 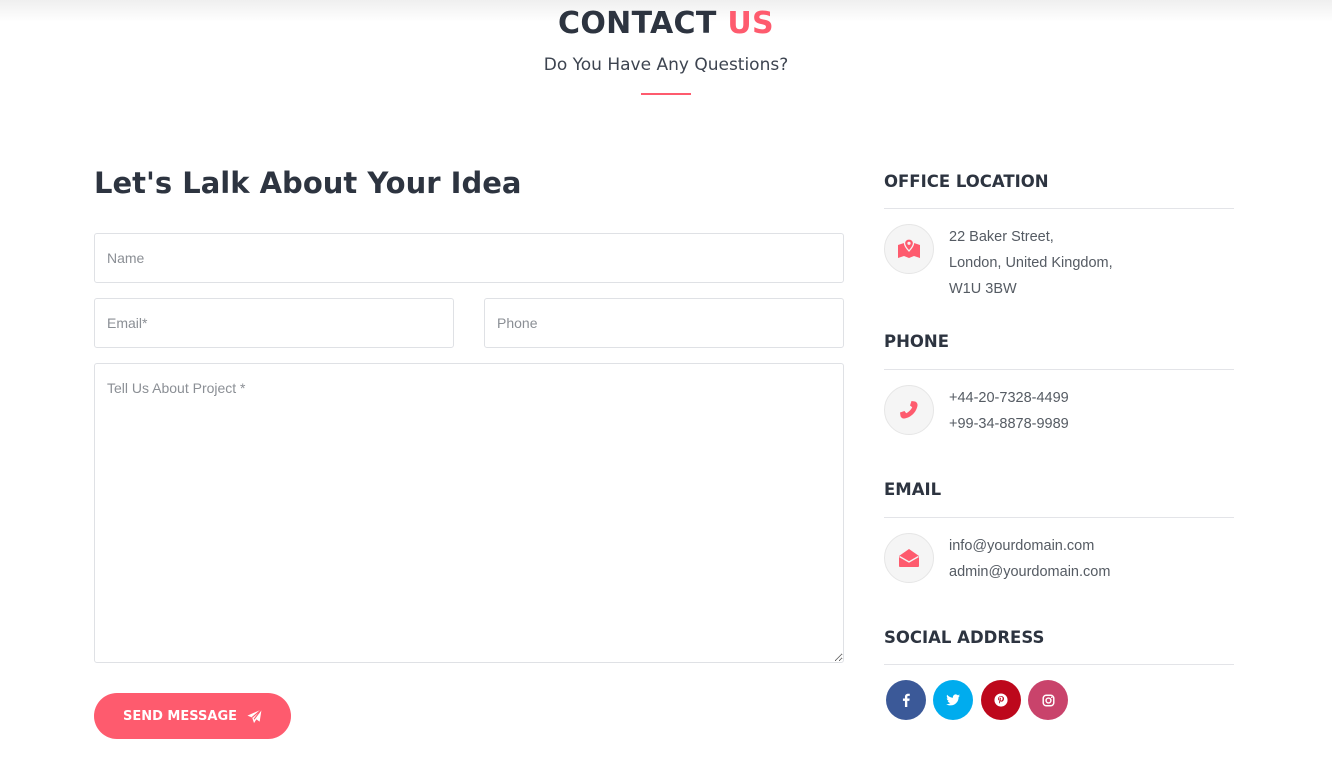 I want to click on phone-input, so click(x=664, y=323).